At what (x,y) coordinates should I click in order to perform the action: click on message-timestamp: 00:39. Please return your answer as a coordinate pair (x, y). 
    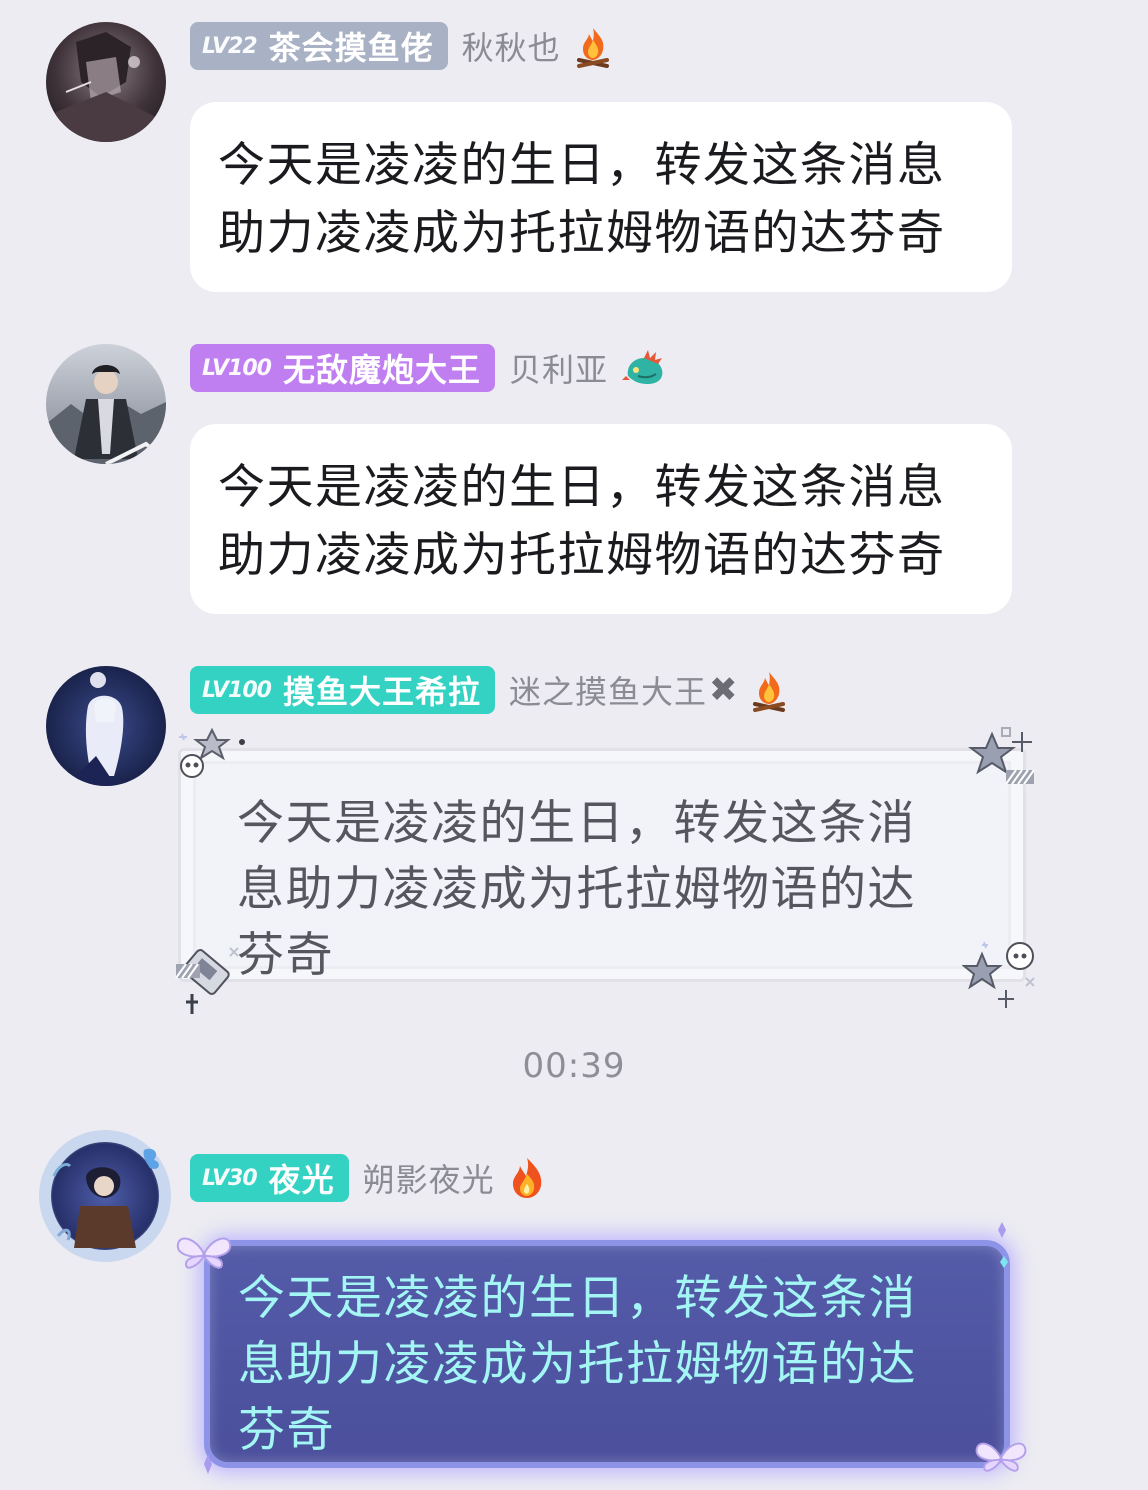
    Looking at the image, I should click on (574, 1066).